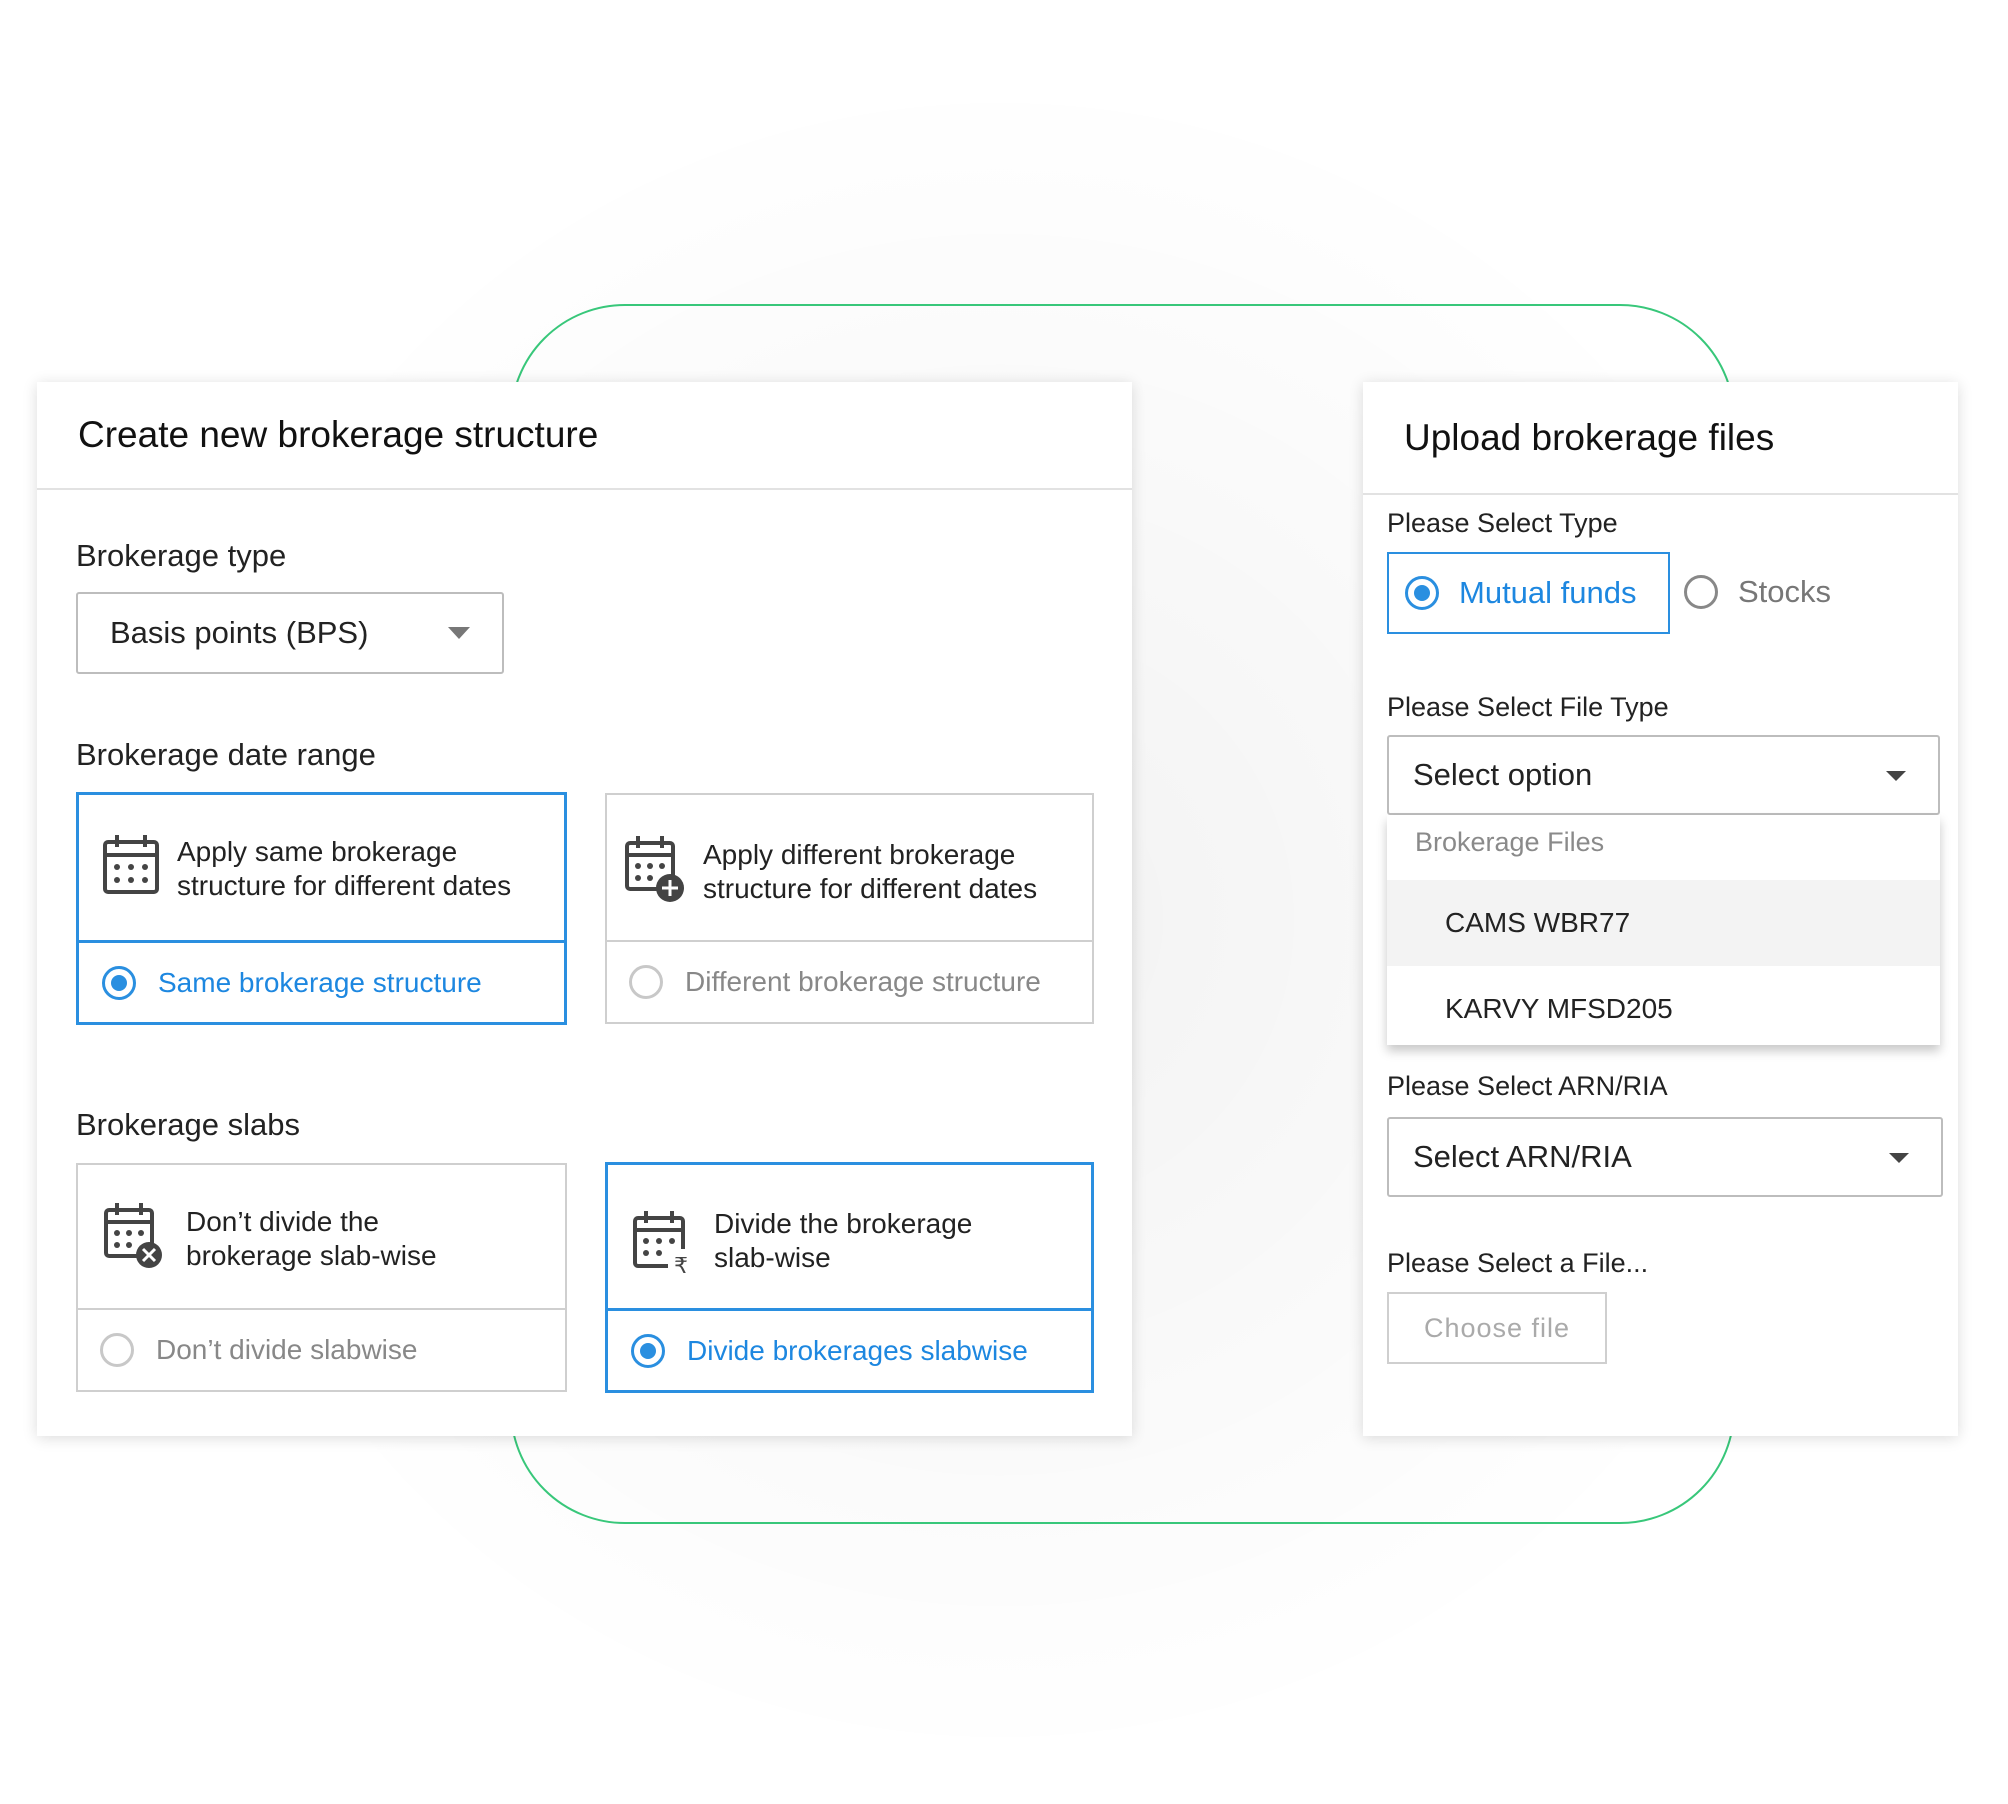 The image size is (2008, 1804). Describe the element at coordinates (117, 1350) in the screenshot. I see `dont-divide-radio` at that location.